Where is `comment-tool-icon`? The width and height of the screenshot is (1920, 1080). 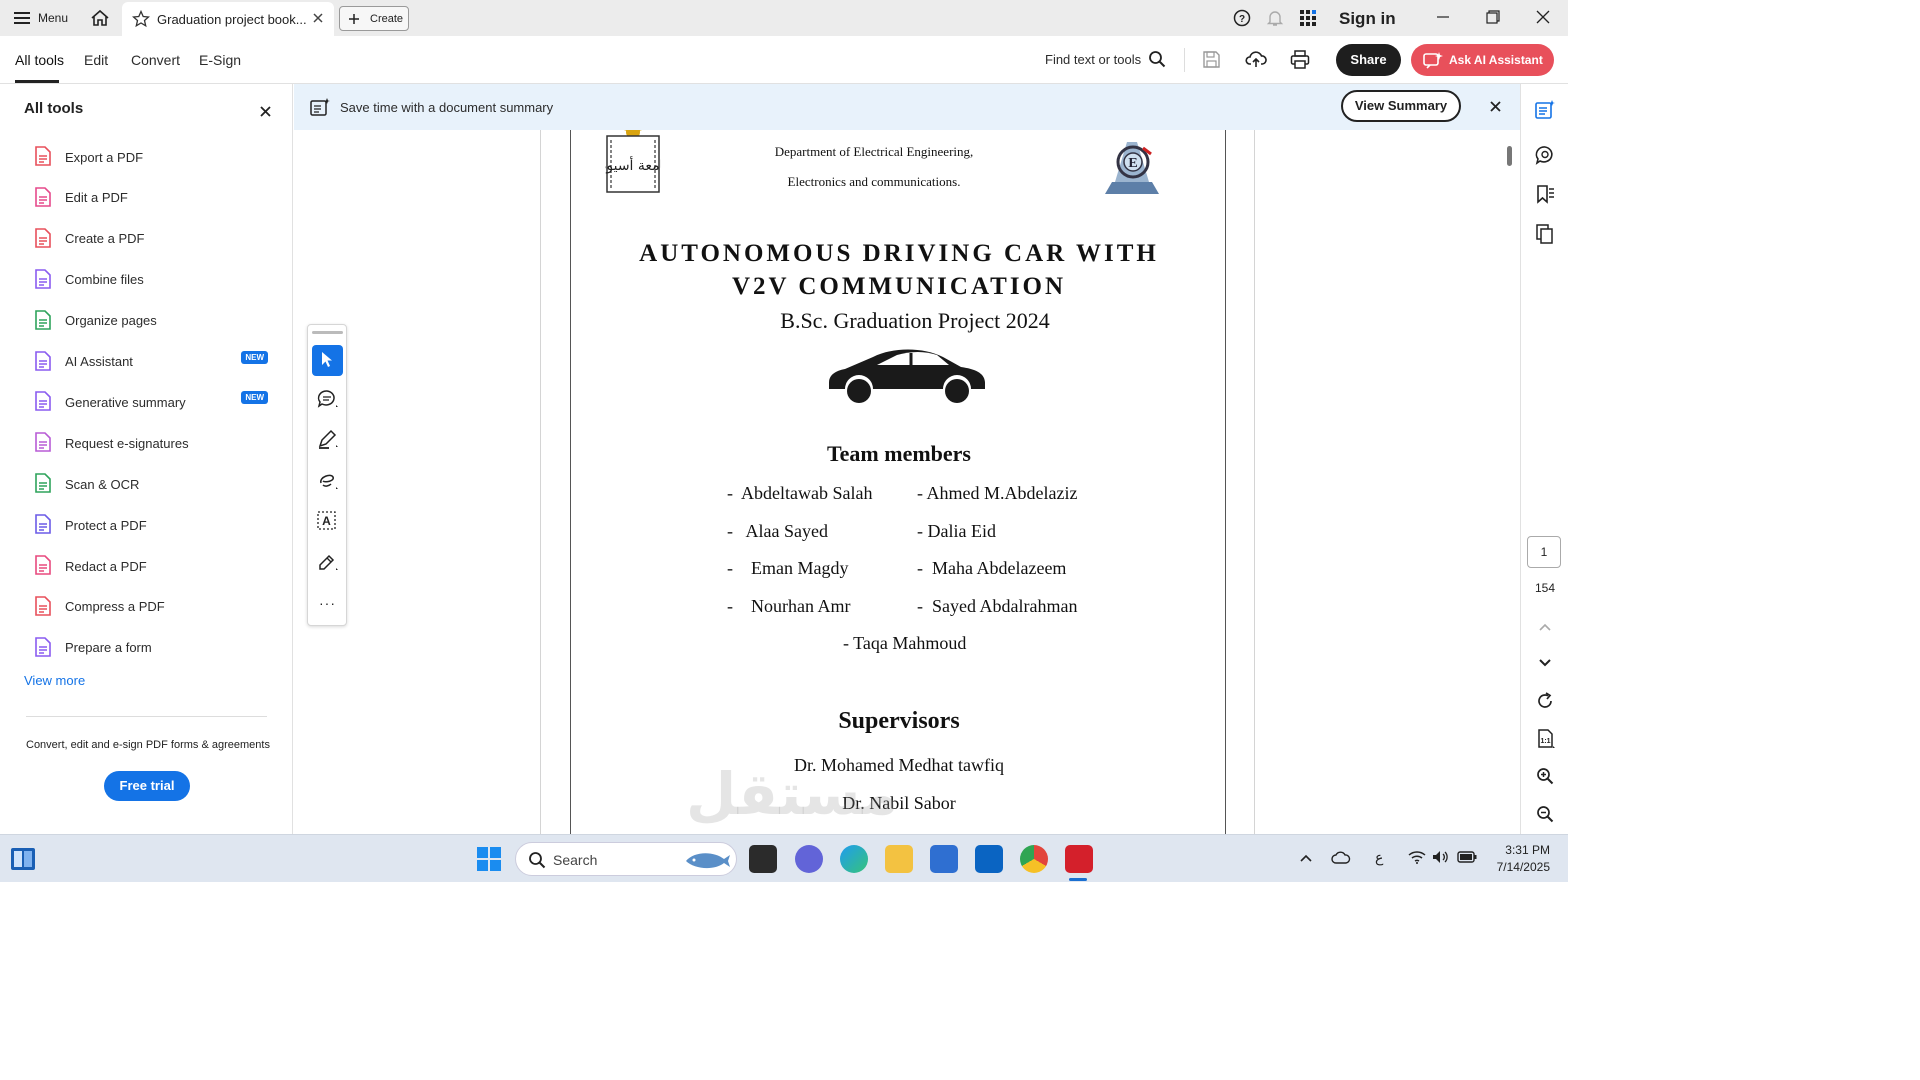 comment-tool-icon is located at coordinates (328, 399).